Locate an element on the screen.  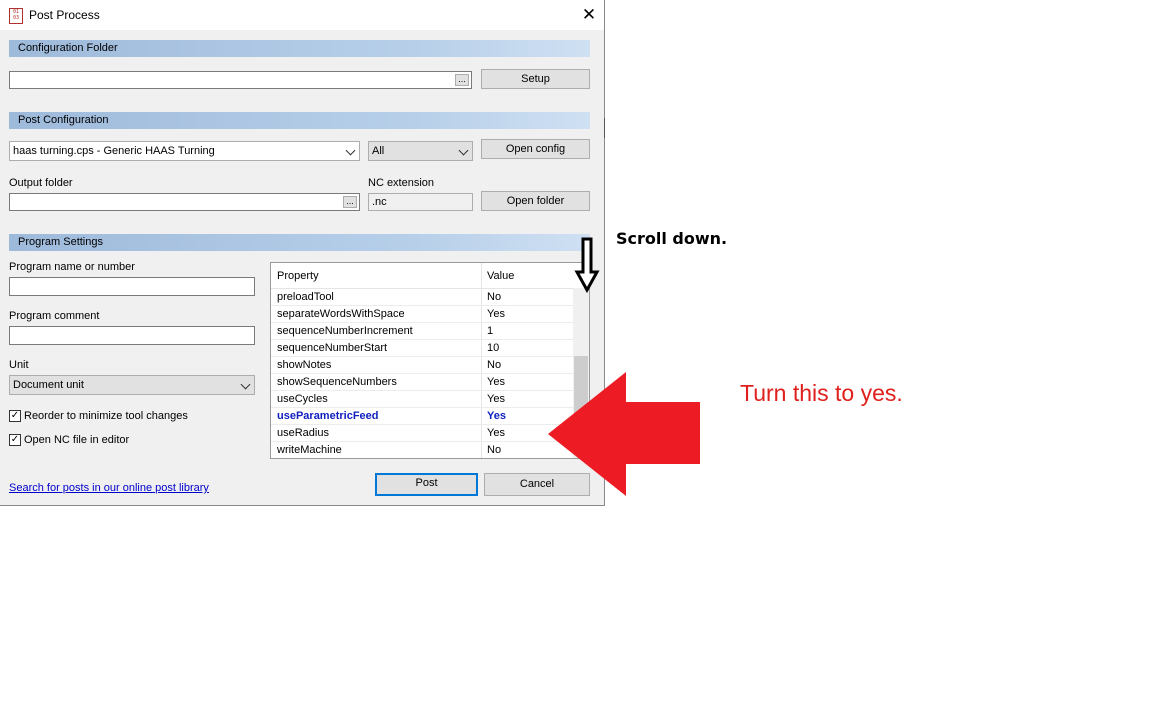
unit-select: Document unit is located at coordinates (132, 385).